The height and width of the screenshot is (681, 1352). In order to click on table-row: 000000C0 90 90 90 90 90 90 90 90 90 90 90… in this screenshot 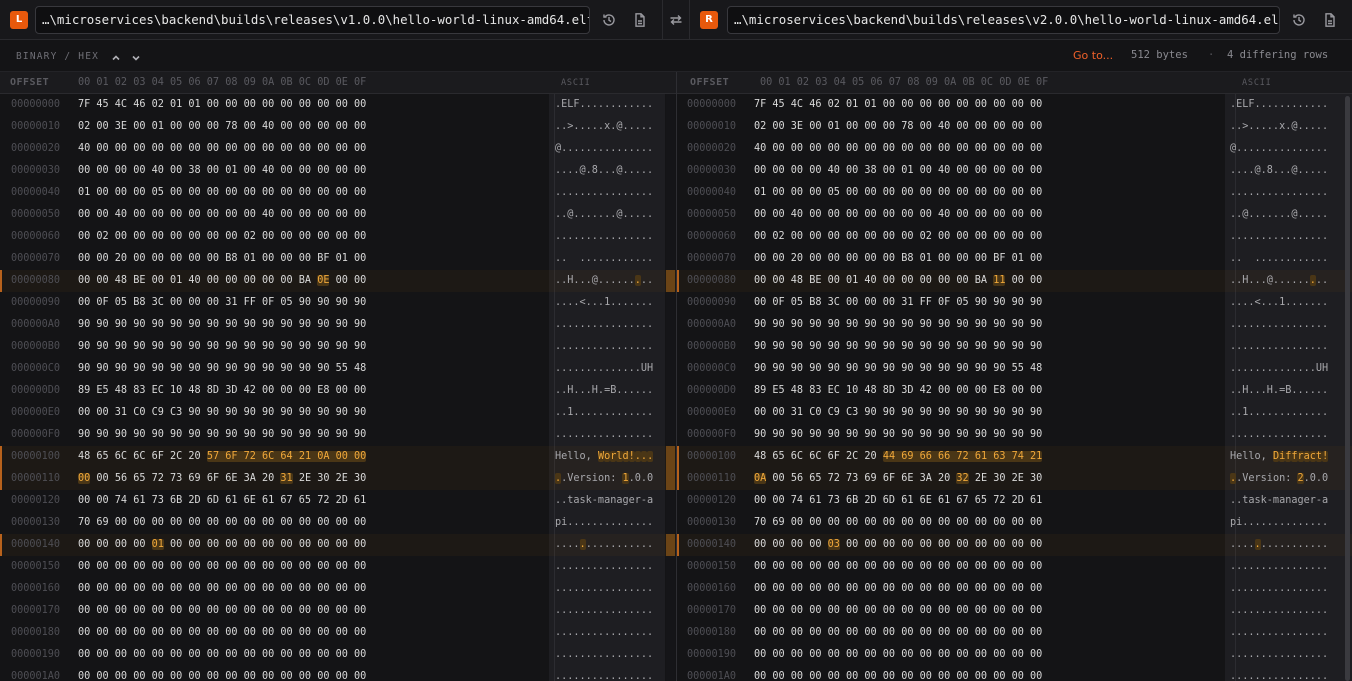, I will do `click(1014, 369)`.